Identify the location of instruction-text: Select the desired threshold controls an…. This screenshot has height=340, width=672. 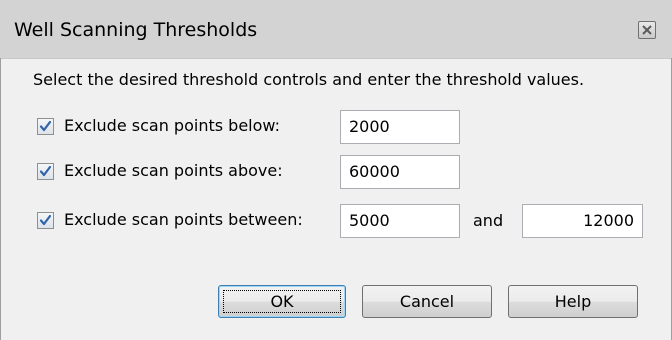
(309, 79).